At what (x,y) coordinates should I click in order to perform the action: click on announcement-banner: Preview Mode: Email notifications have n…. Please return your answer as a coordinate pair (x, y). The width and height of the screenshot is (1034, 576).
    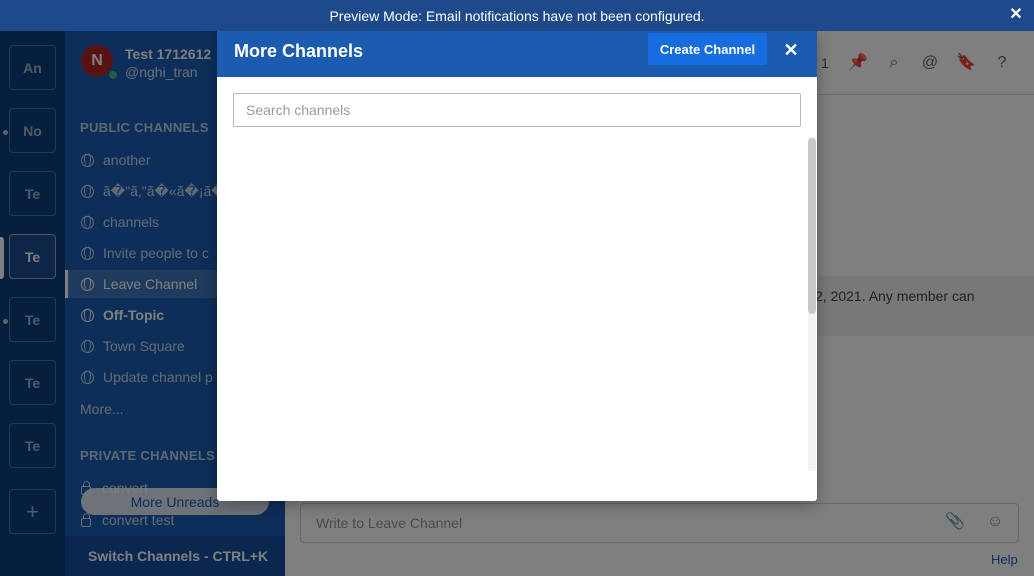
    Looking at the image, I should click on (517, 15).